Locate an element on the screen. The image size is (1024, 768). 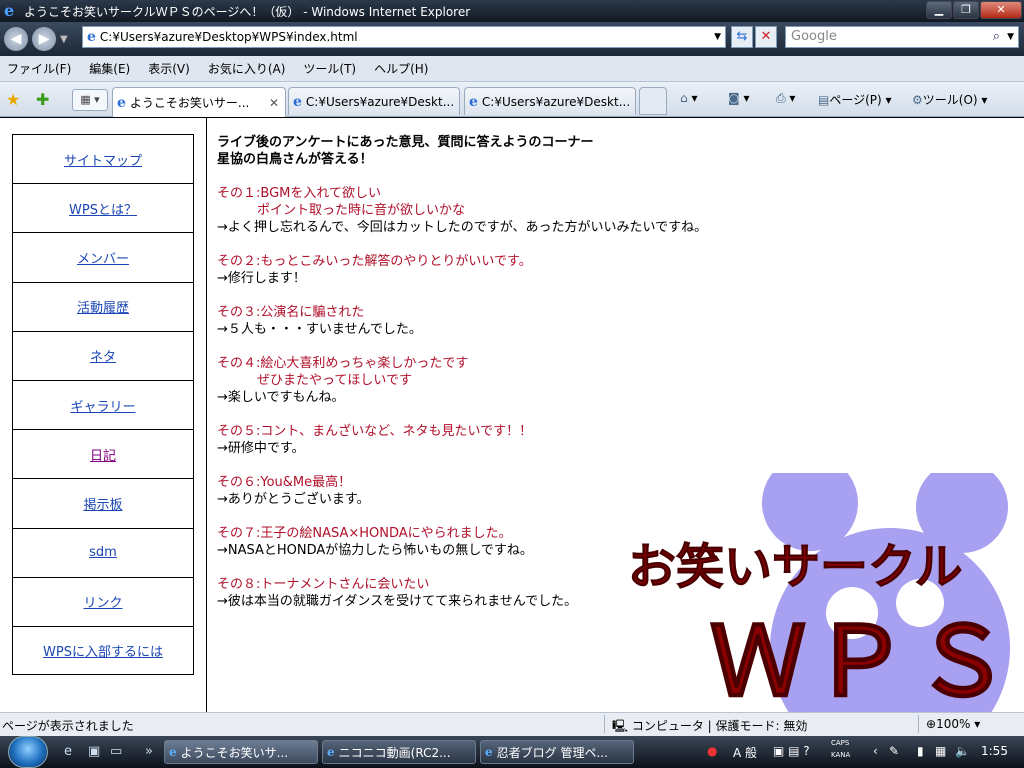
address-dropdown-icon: ▼ is located at coordinates (717, 37).